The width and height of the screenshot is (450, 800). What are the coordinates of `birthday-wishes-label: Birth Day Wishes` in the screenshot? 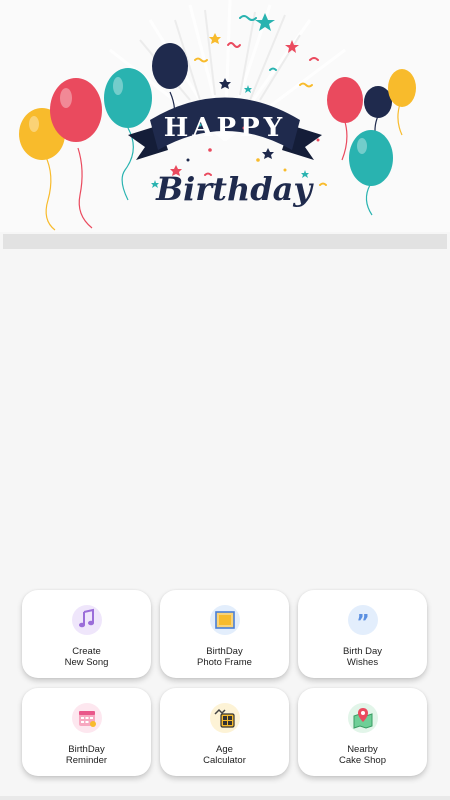 It's located at (362, 657).